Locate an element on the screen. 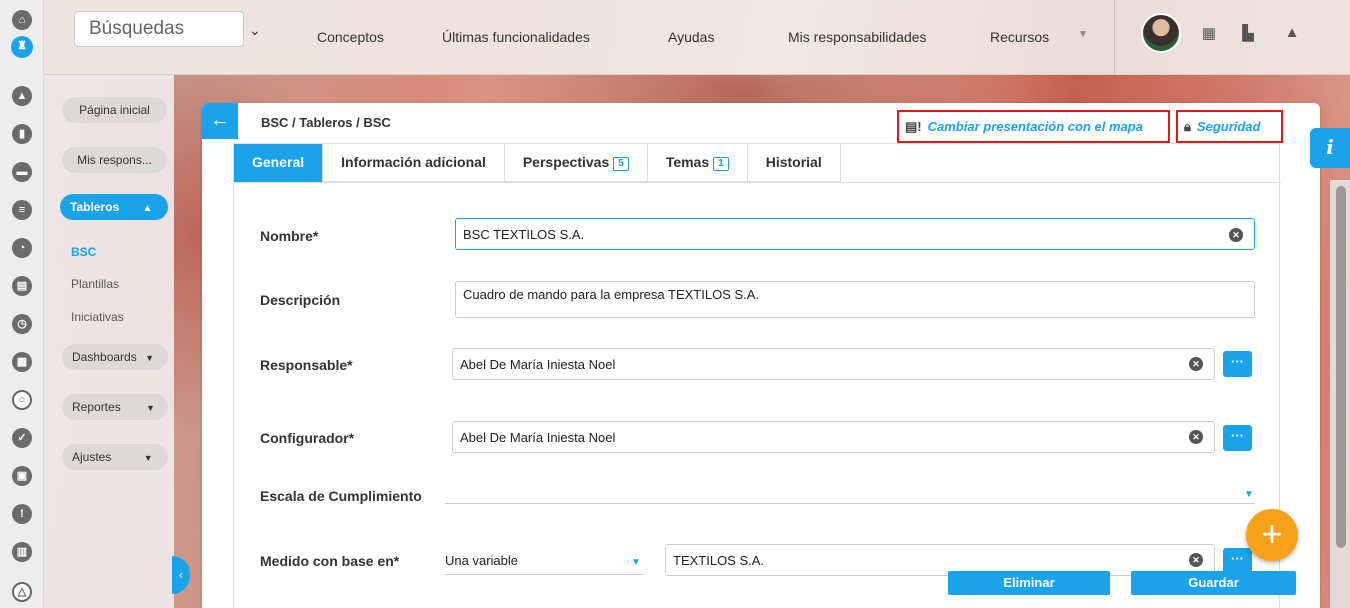 The image size is (1350, 608). sidebar-item-label: Reportes is located at coordinates (96, 407).